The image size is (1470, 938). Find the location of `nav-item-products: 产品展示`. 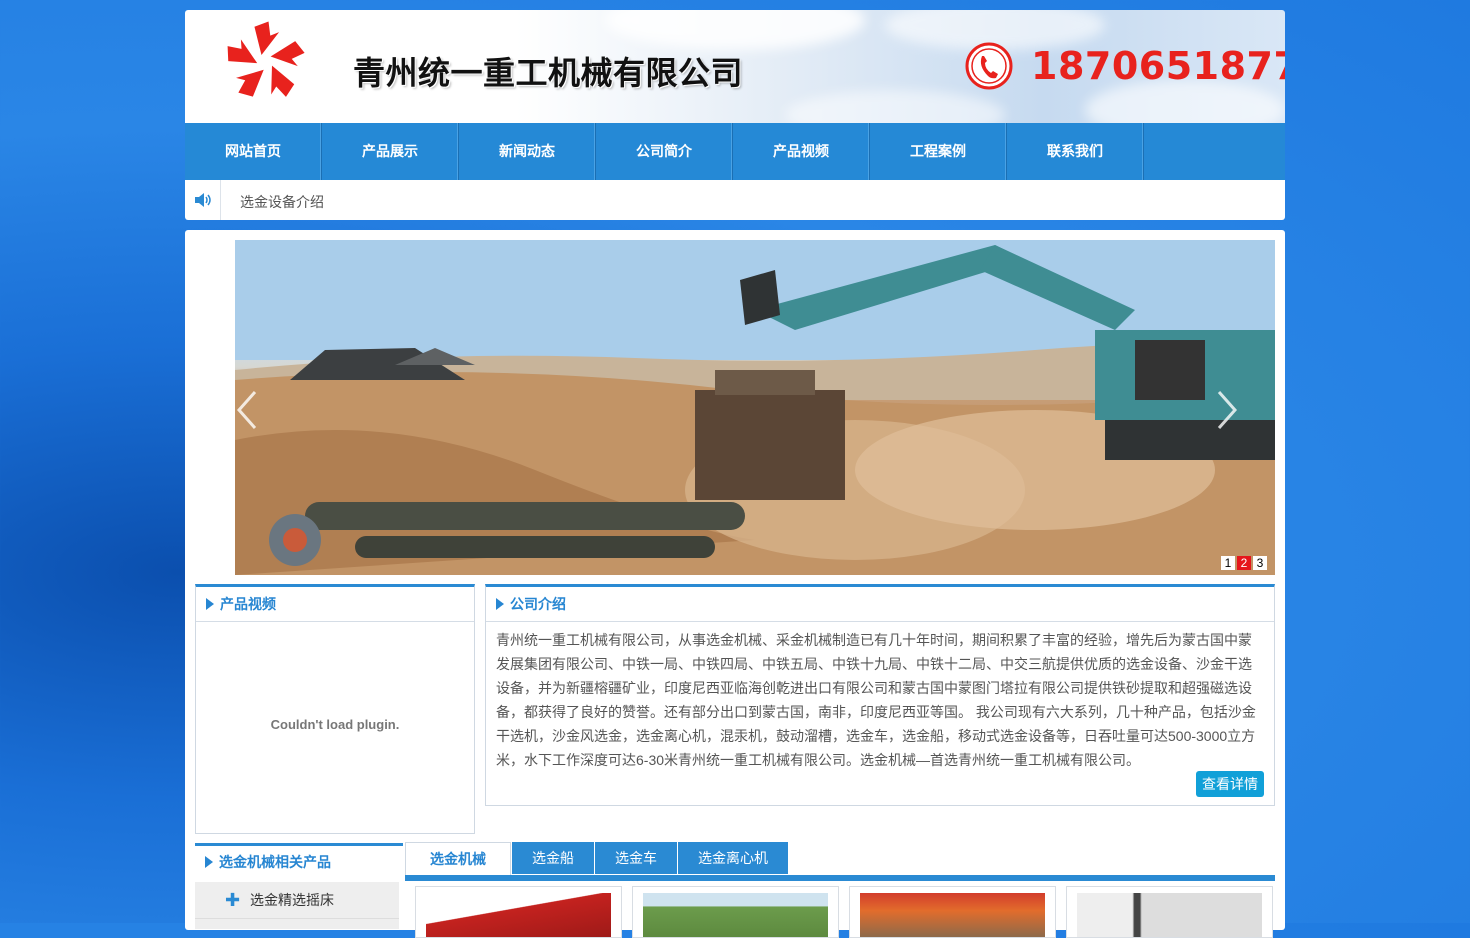

nav-item-products: 产品展示 is located at coordinates (390, 151).